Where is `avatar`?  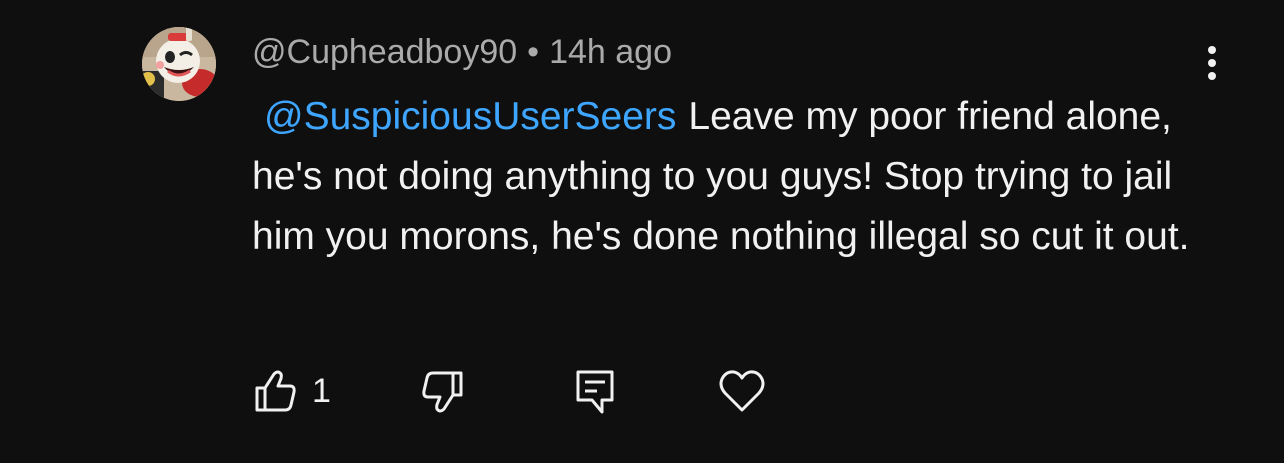
avatar is located at coordinates (179, 64).